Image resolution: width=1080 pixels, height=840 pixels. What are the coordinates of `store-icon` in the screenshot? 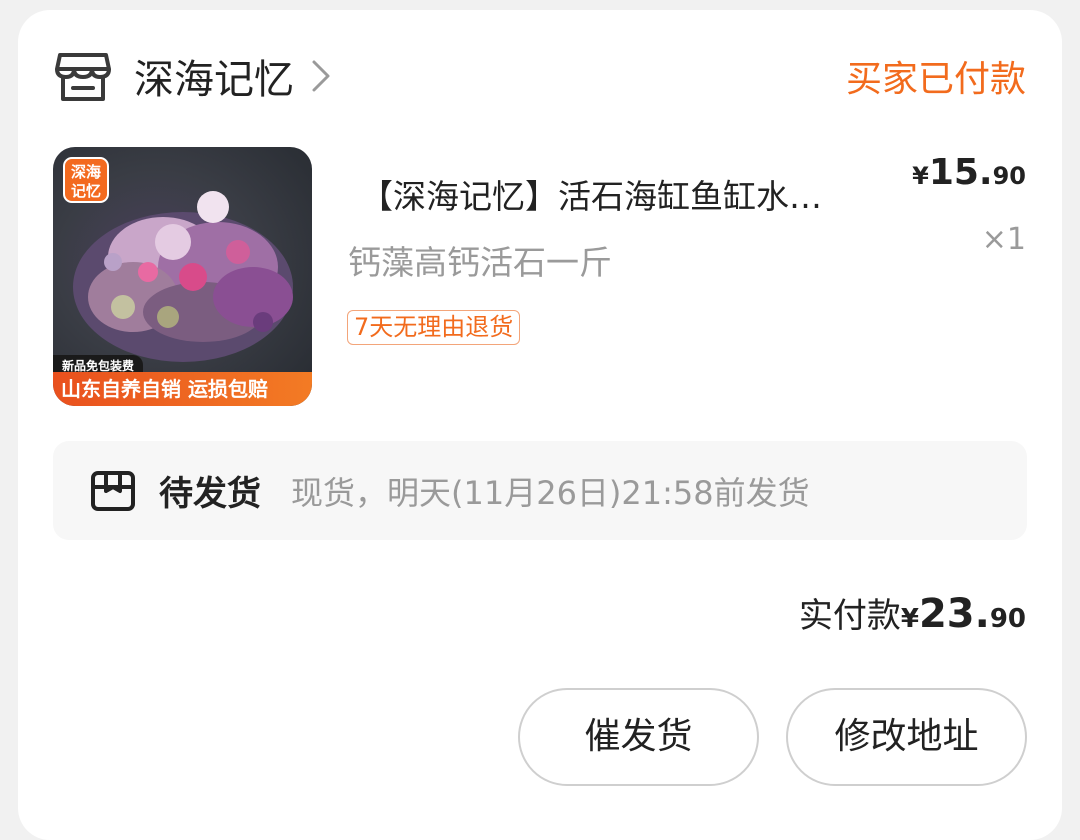 It's located at (83, 77).